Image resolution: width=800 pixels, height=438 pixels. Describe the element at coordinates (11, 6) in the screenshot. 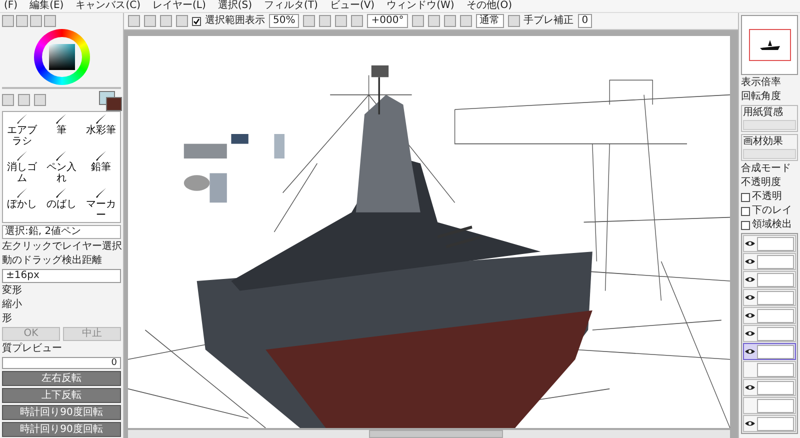

I see `menu-item: (F)` at that location.